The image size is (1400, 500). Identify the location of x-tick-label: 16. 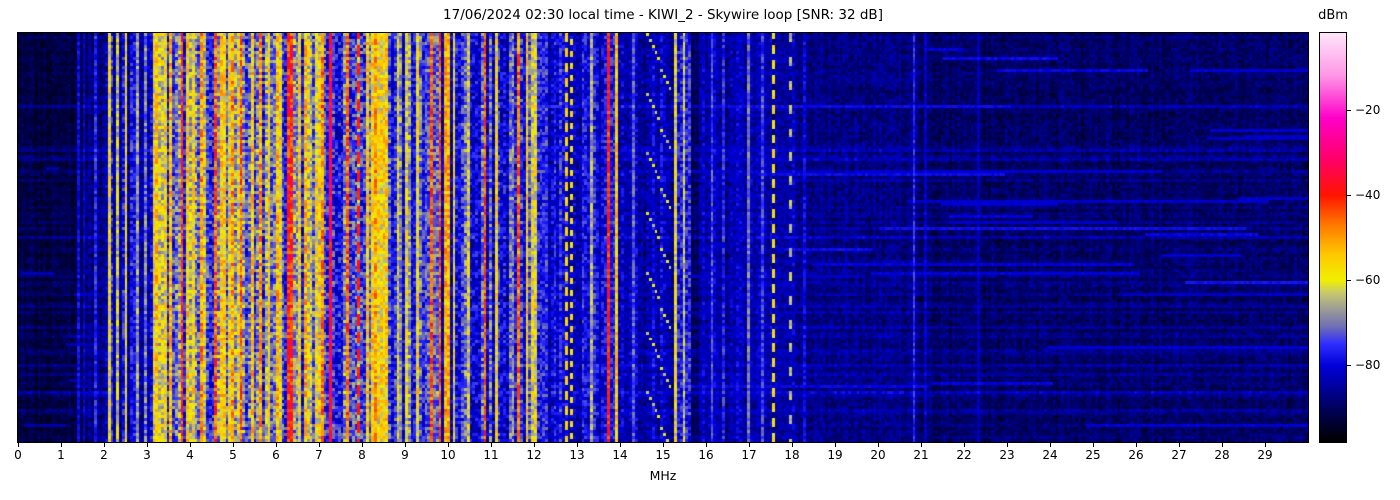
(706, 455).